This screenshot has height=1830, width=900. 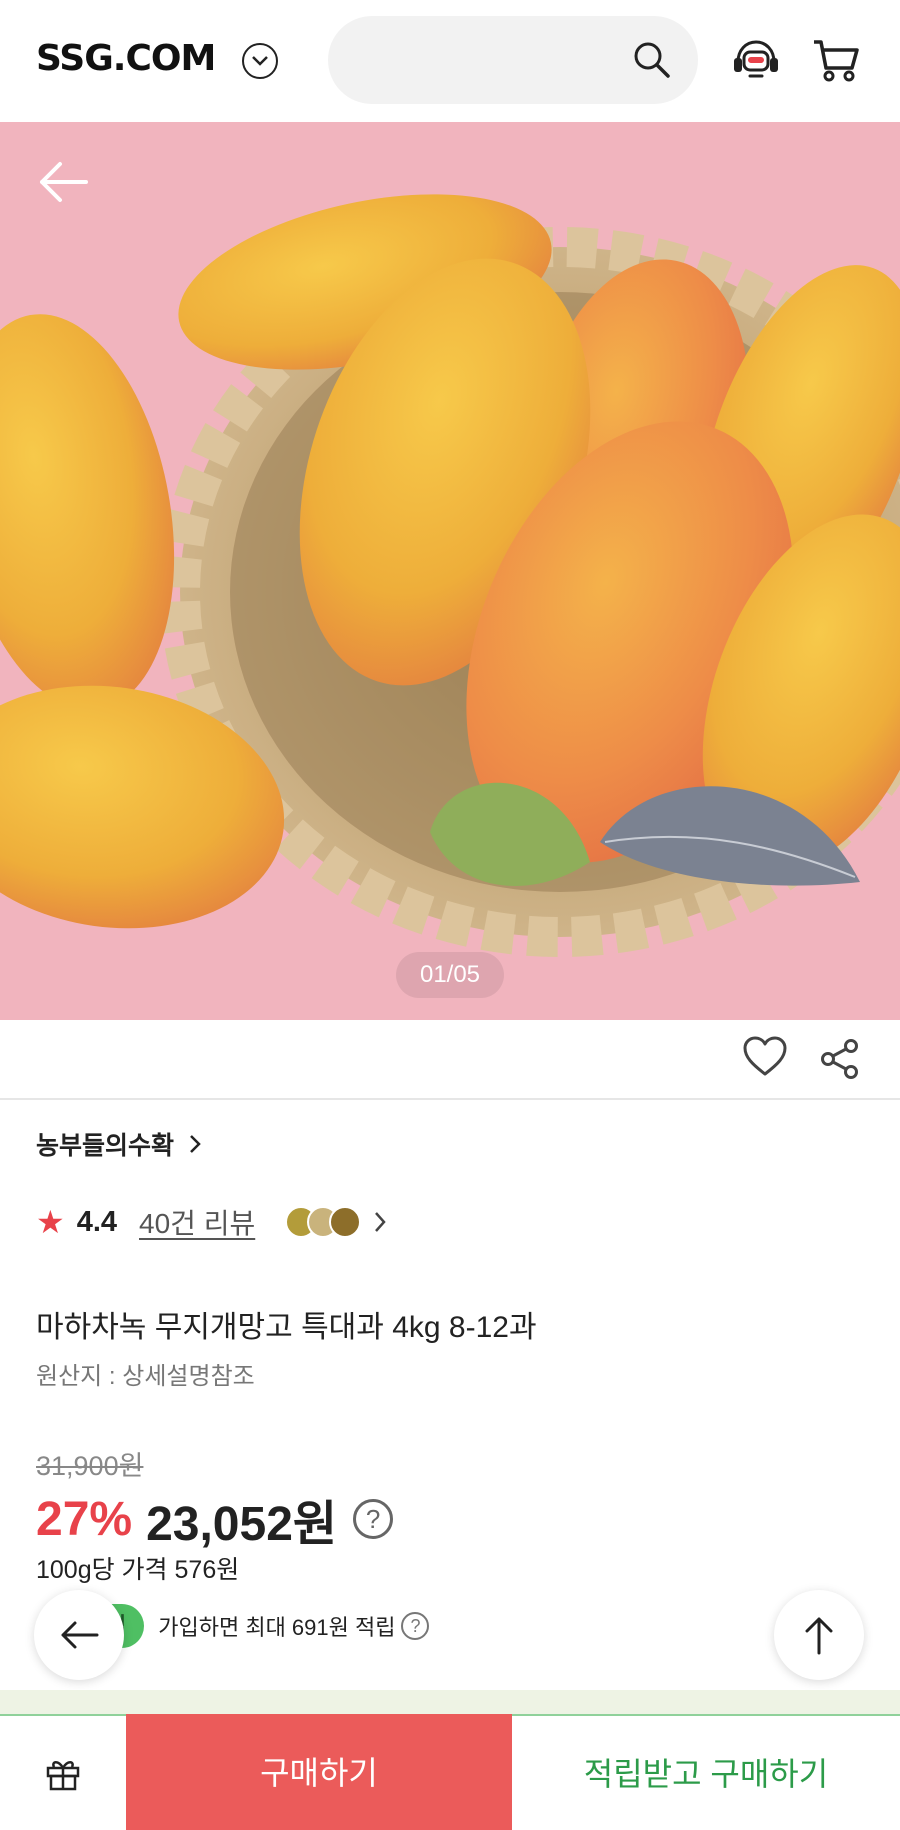 I want to click on cart-icon, so click(x=836, y=61).